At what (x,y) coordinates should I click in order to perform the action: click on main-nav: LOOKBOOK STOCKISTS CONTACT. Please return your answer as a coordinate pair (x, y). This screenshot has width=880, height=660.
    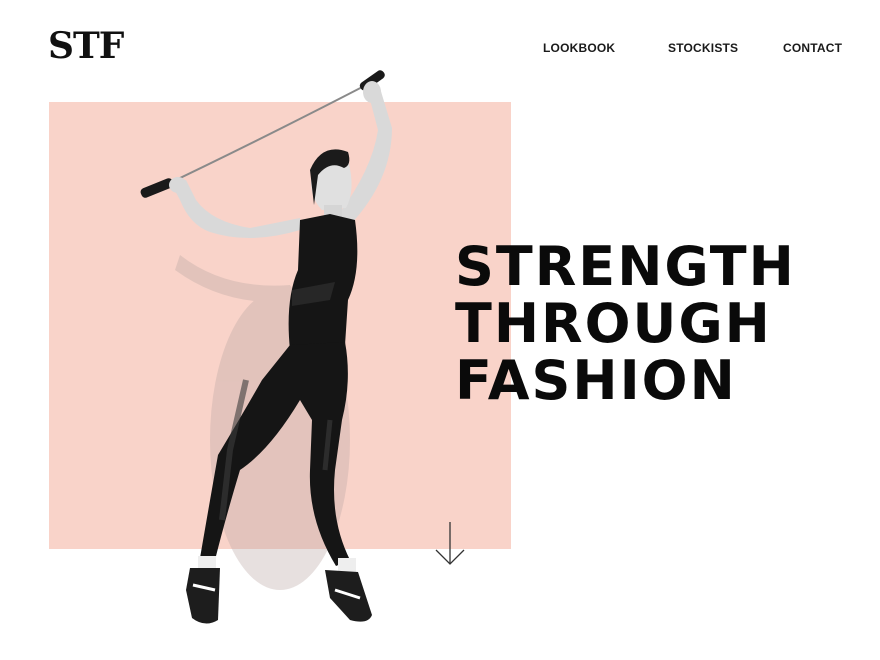
    Looking at the image, I should click on (440, 48).